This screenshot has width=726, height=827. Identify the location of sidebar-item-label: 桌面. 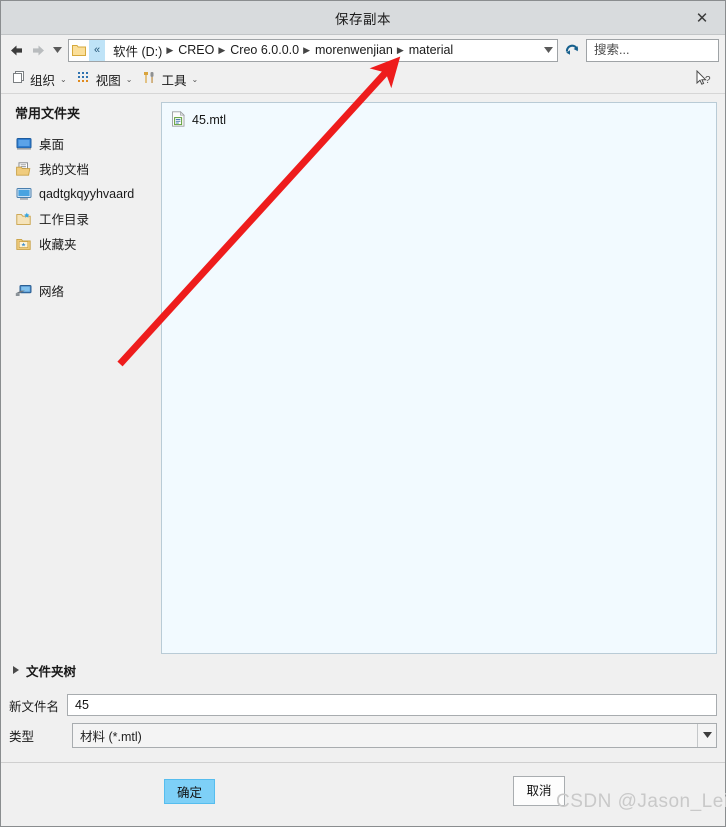
(52, 145).